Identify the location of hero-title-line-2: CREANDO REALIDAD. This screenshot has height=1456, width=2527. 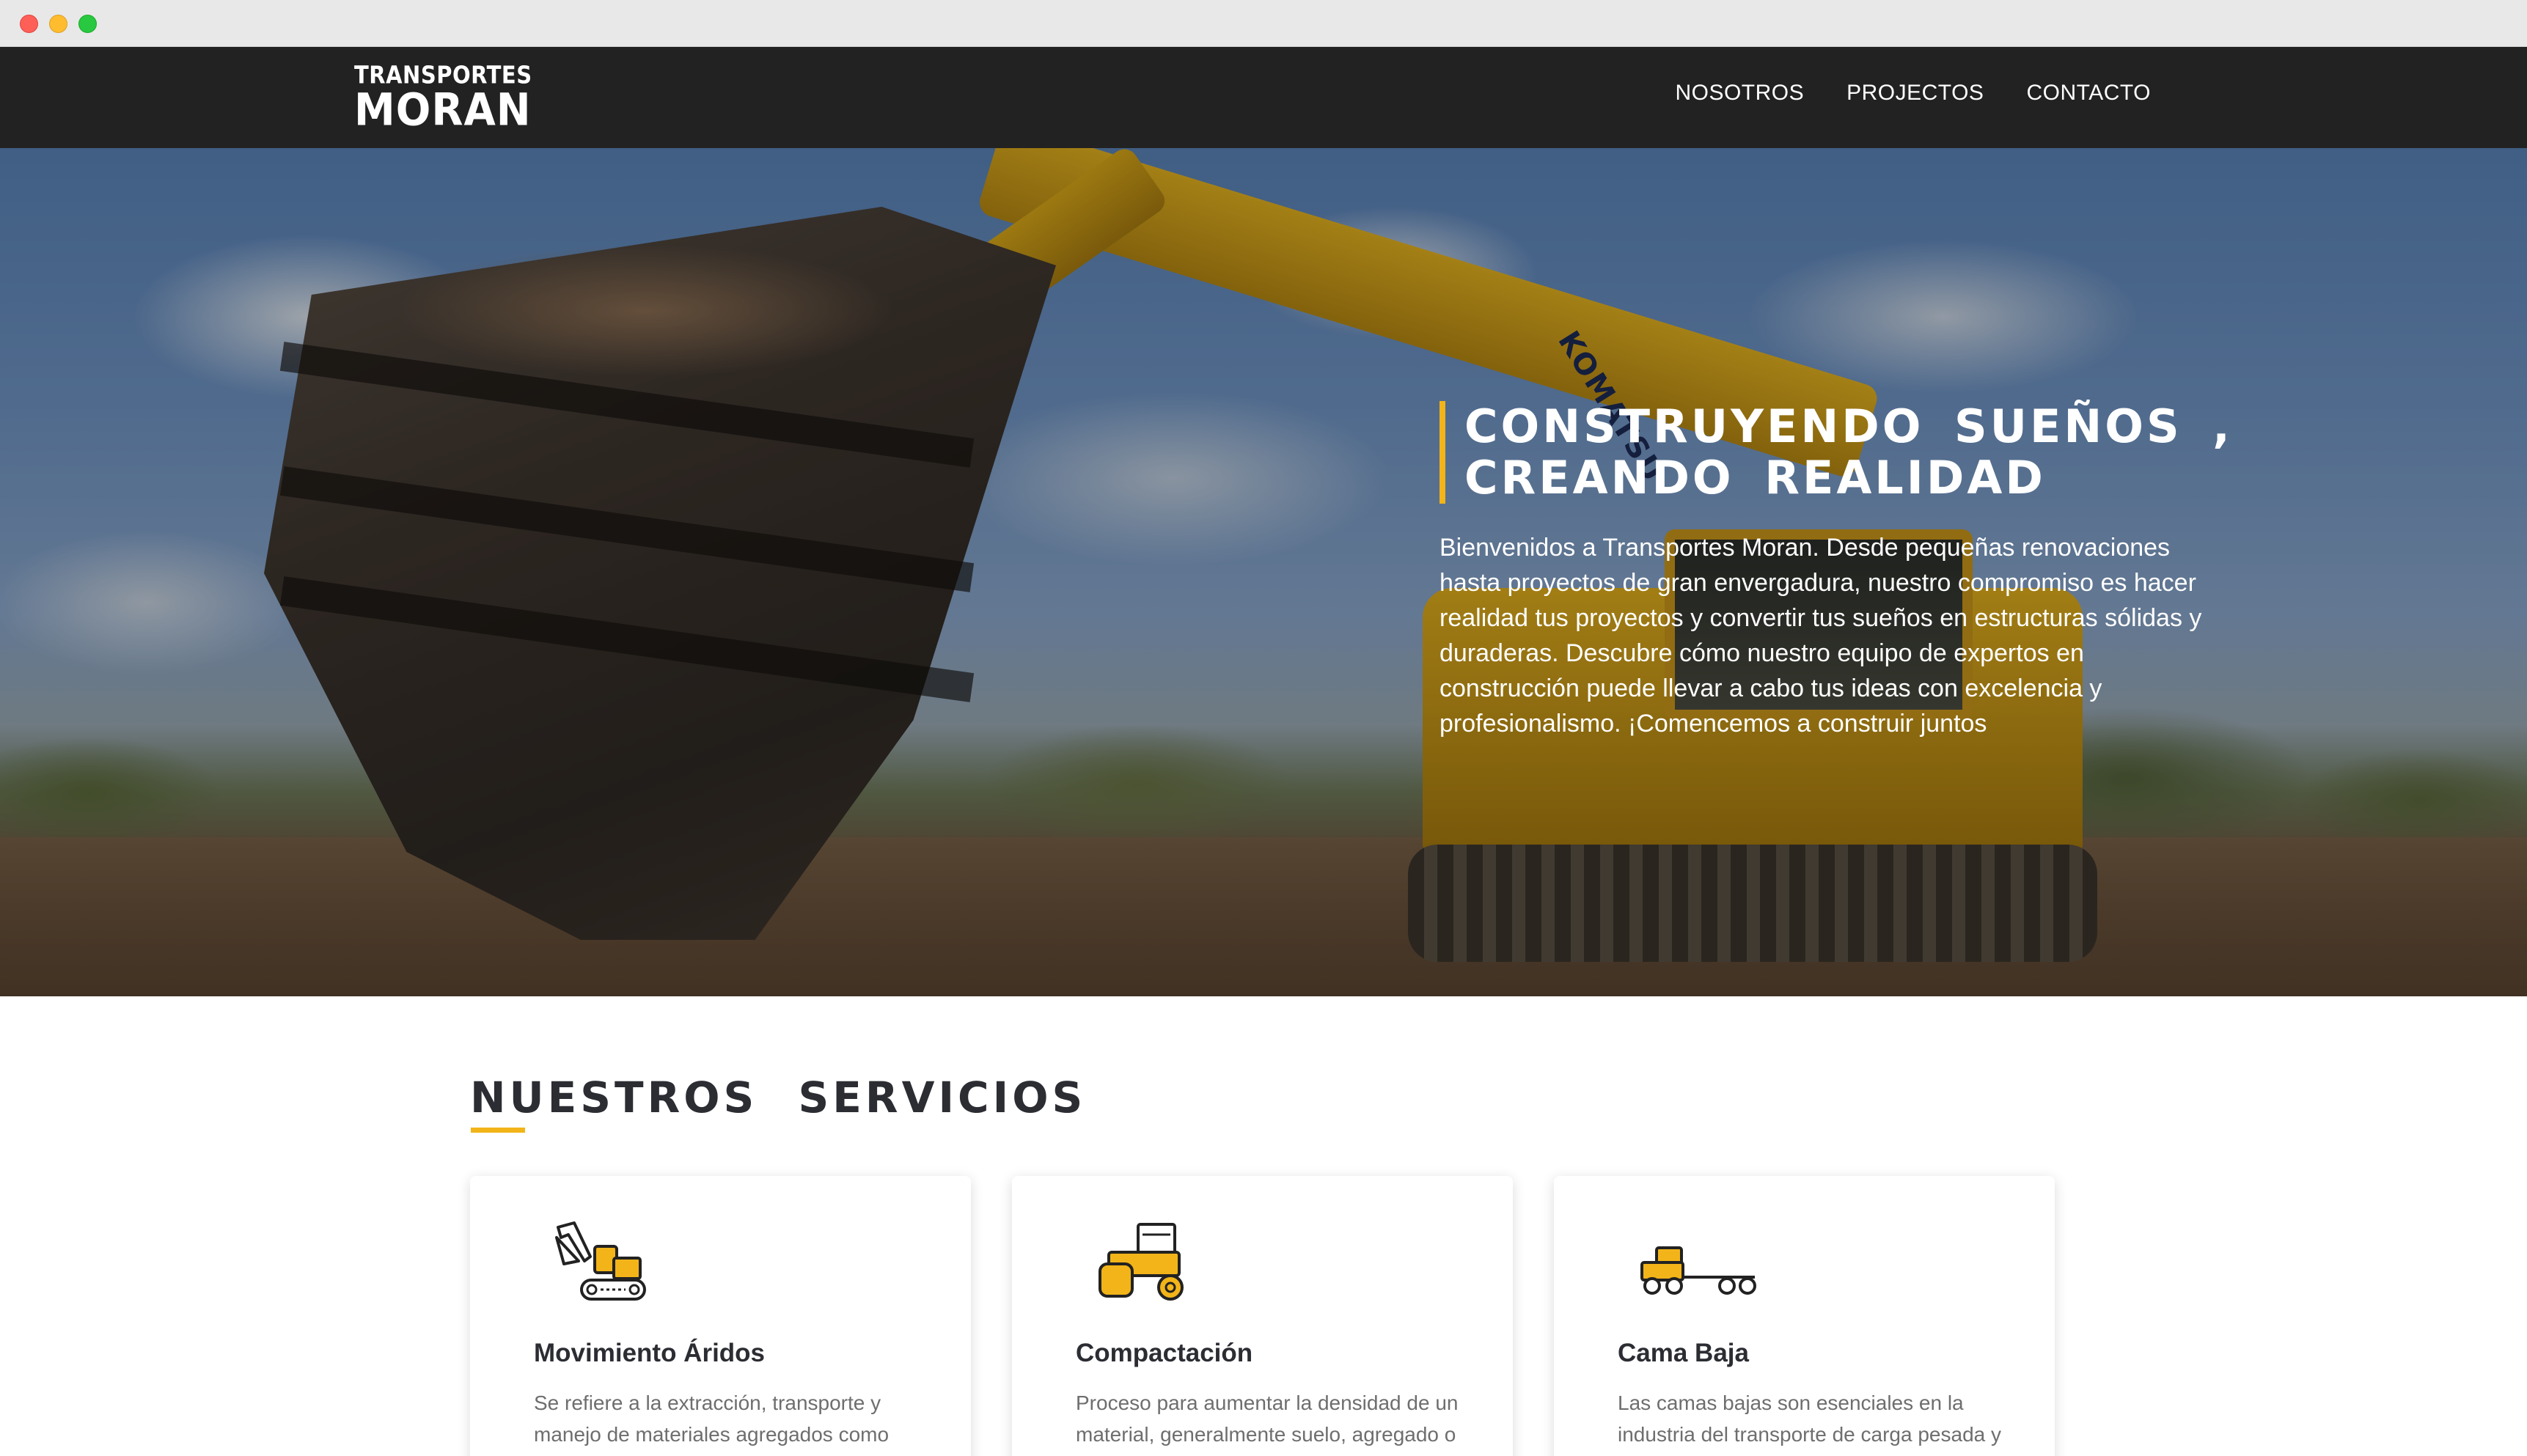
(1755, 478).